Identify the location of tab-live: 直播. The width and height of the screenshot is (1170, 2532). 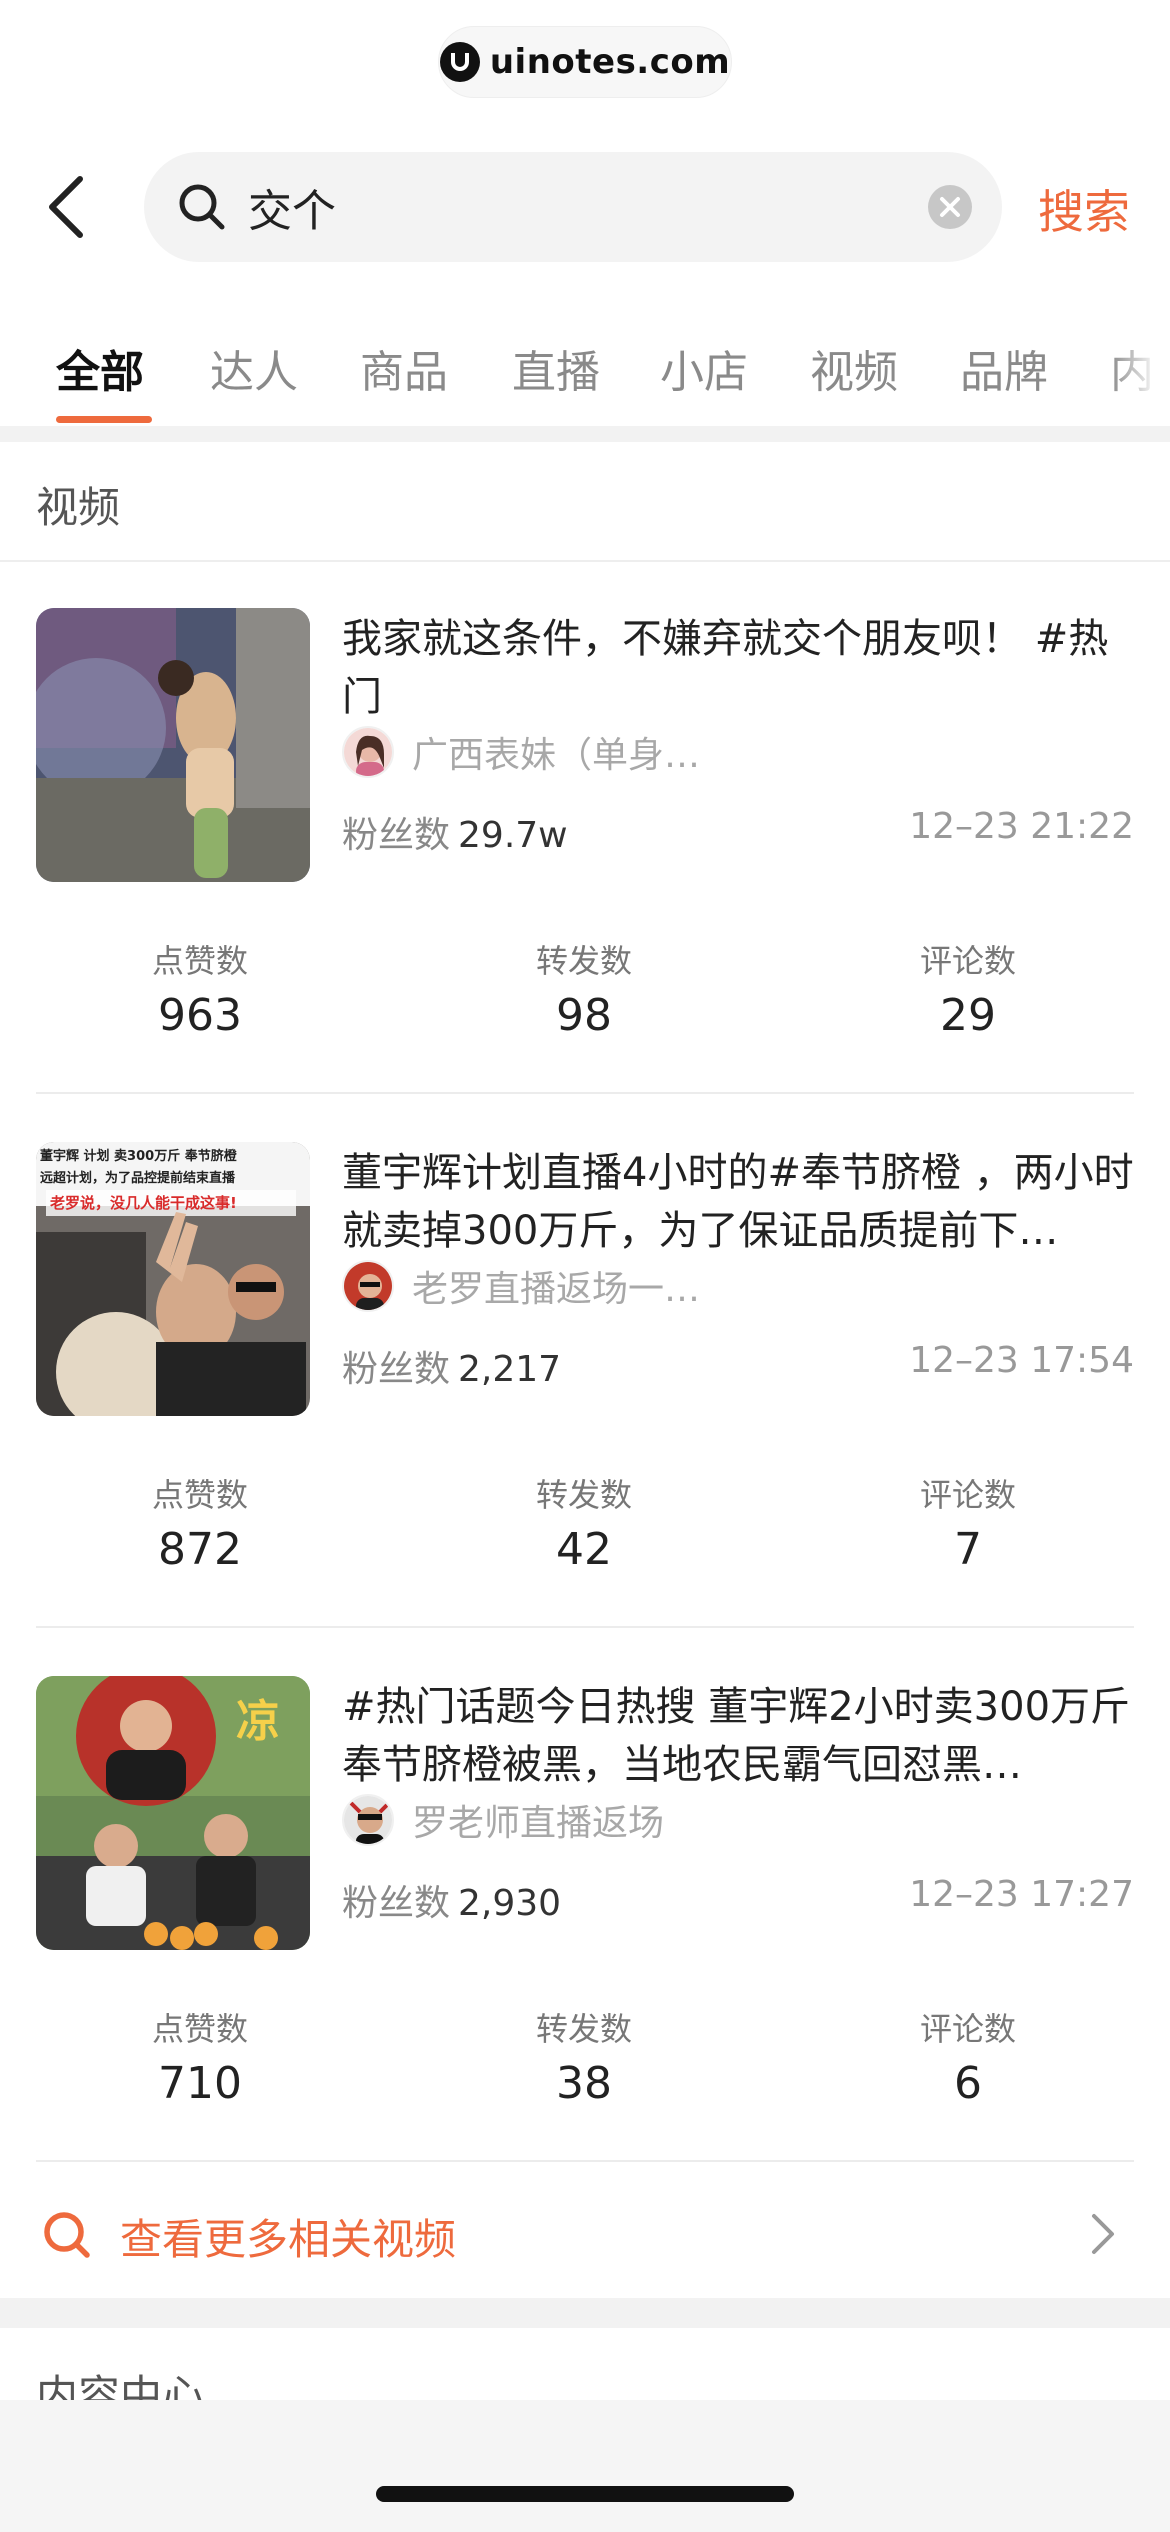
(556, 368).